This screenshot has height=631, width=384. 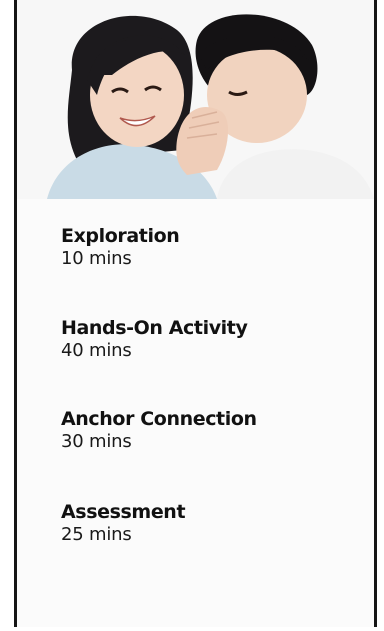 What do you see at coordinates (96, 258) in the screenshot?
I see `activity-duration: 10 mins` at bounding box center [96, 258].